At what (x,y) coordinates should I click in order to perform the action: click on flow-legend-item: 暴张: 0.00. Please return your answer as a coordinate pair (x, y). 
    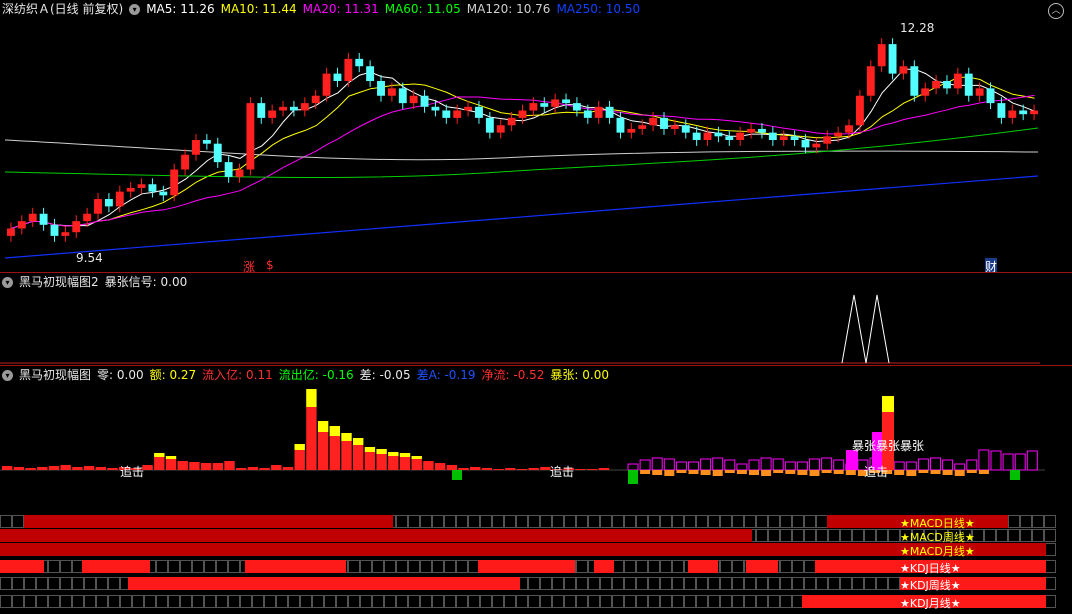
    Looking at the image, I should click on (579, 375).